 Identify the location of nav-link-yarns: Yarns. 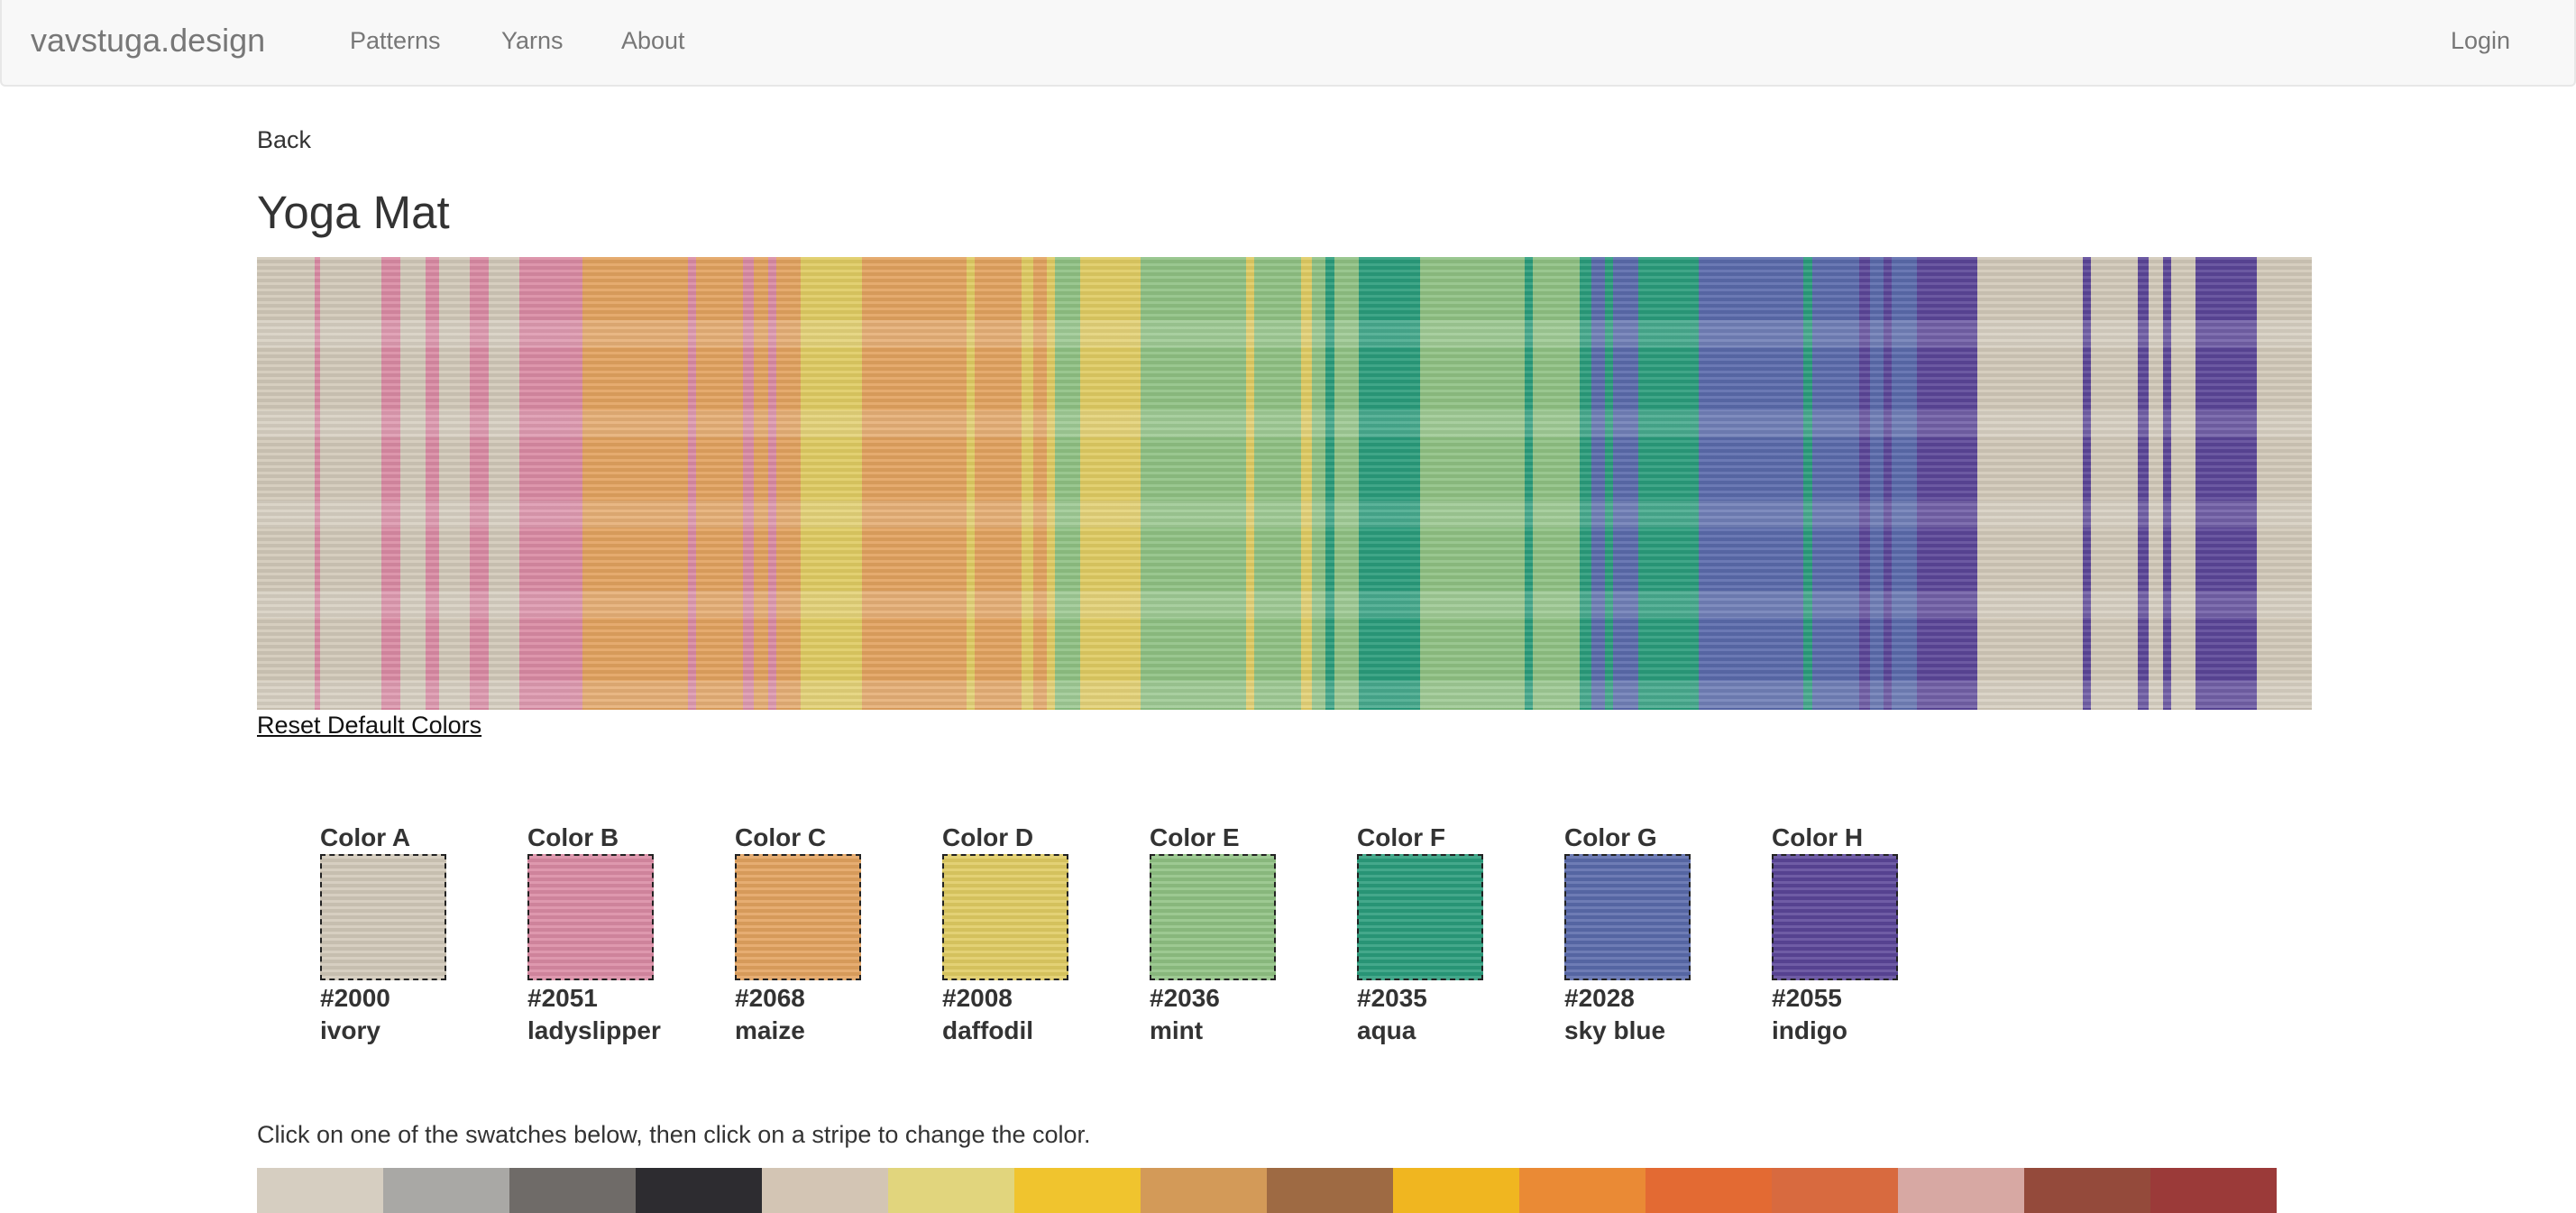
(532, 41).